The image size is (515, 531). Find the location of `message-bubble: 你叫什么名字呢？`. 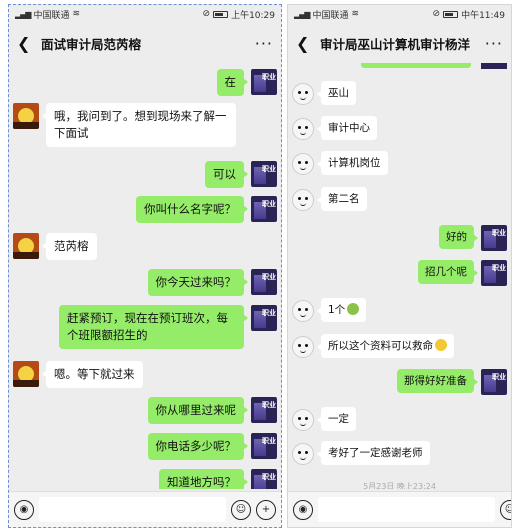

message-bubble: 你叫什么名字呢？ is located at coordinates (192, 209).